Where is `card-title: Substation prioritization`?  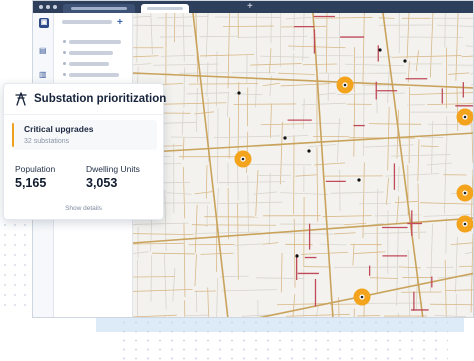 card-title: Substation prioritization is located at coordinates (100, 99).